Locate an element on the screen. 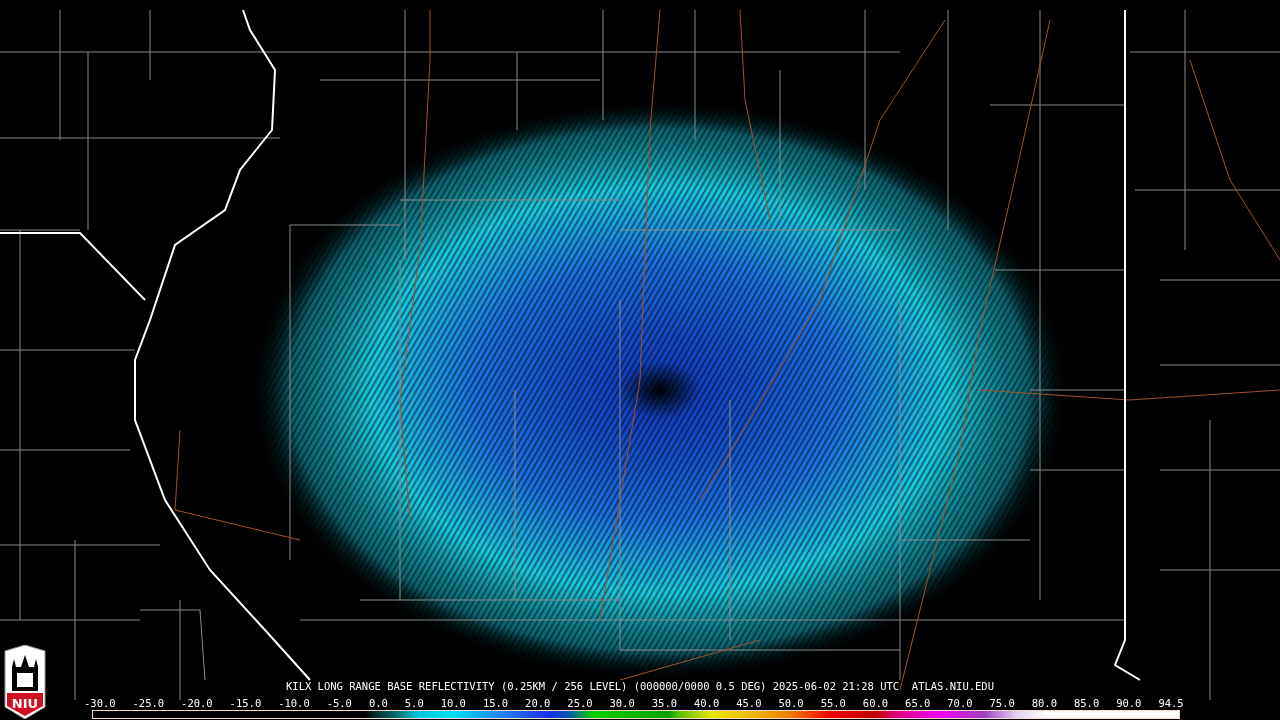 The width and height of the screenshot is (1280, 720). scale-label: 80.0 is located at coordinates (1044, 703).